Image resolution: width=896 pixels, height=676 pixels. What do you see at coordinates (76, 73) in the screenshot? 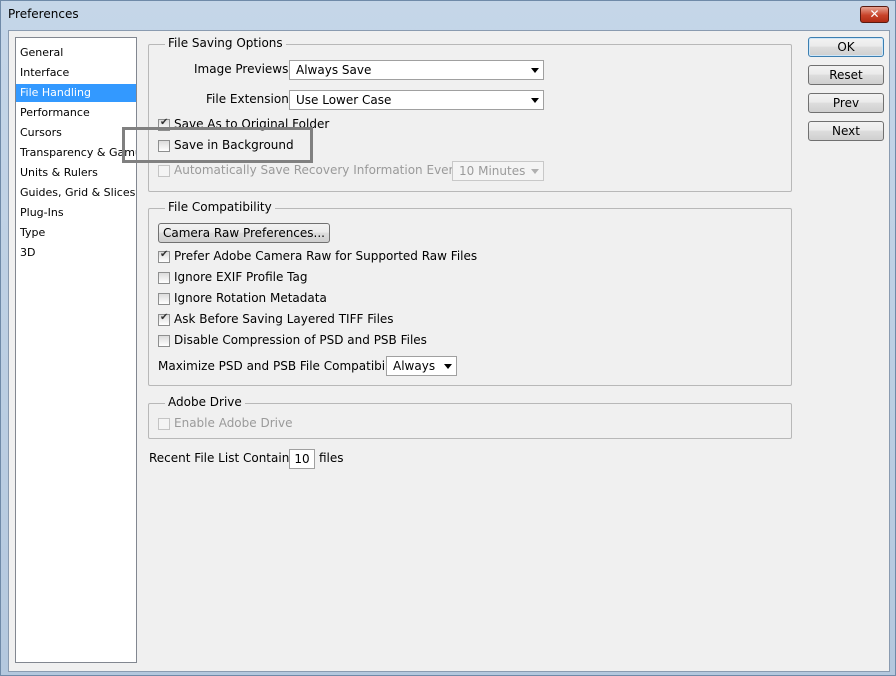
I see `sidebar-item-interface: Interface` at bounding box center [76, 73].